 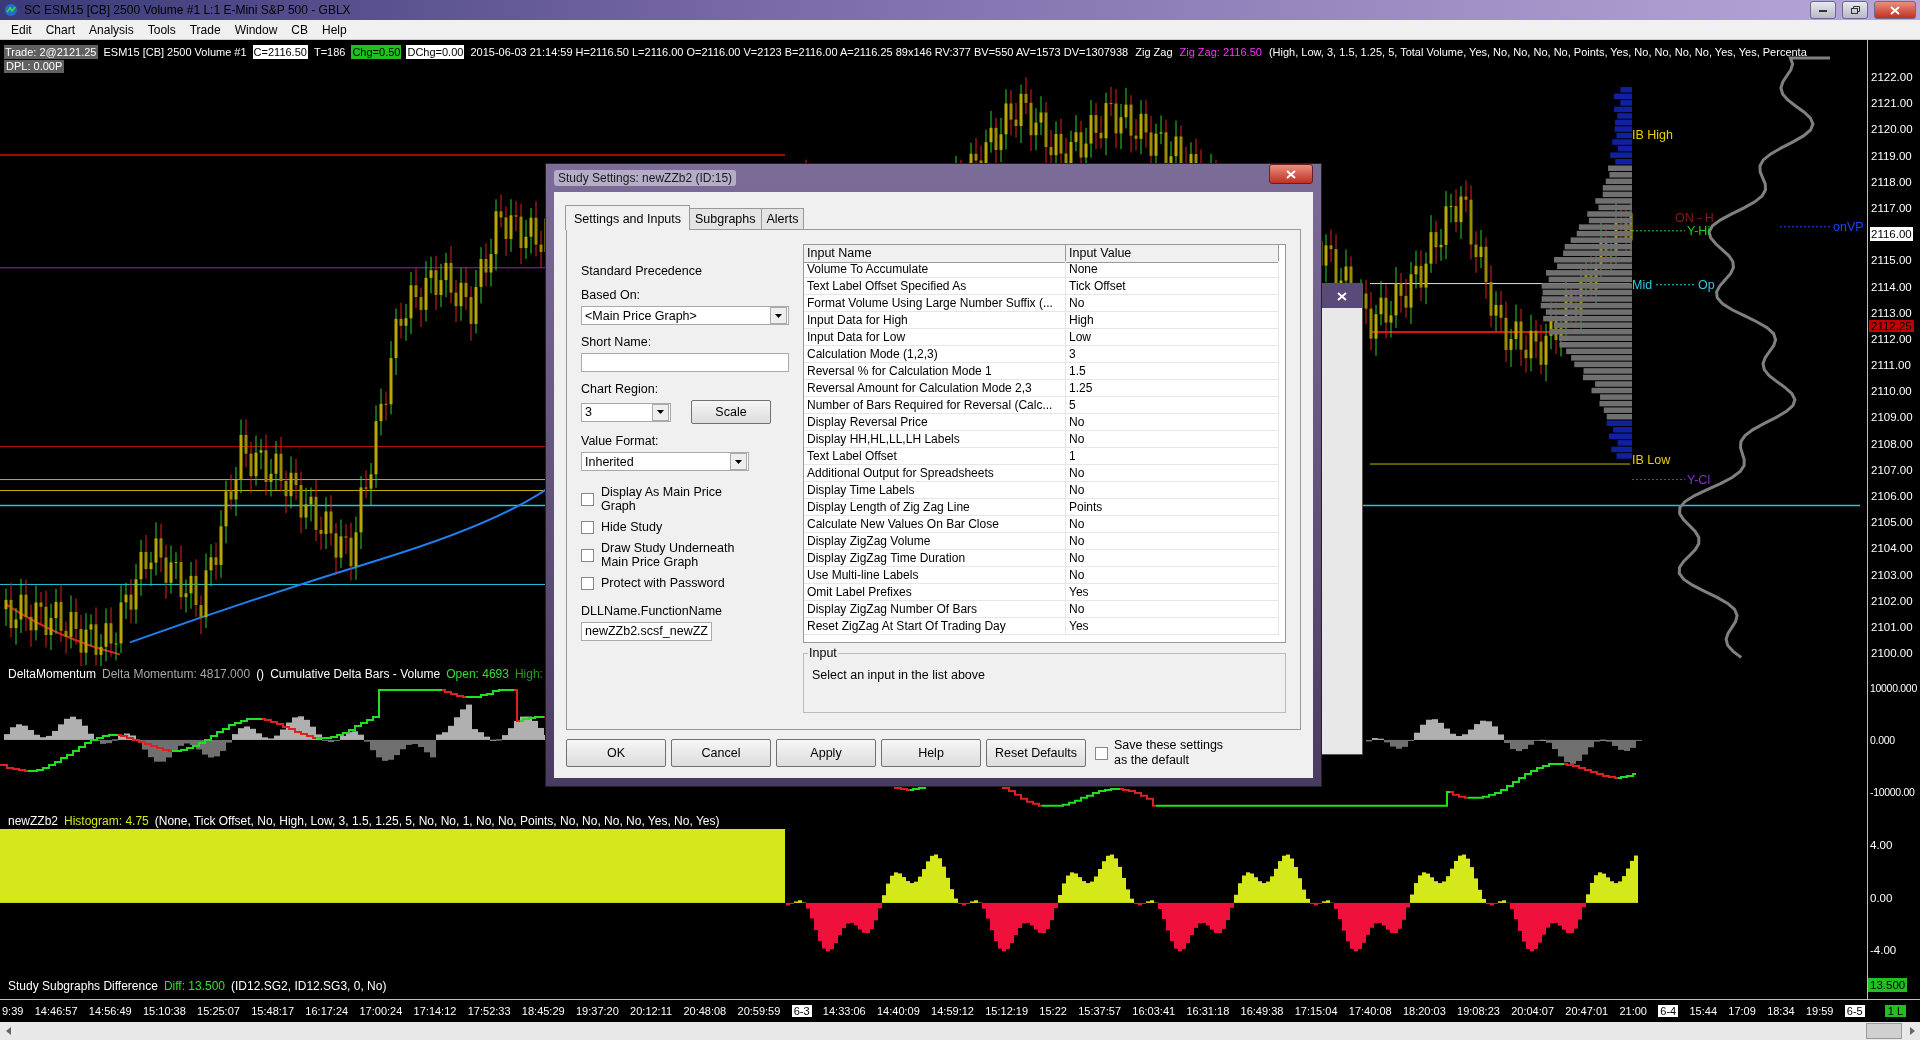 I want to click on level-label: IB High, so click(x=1652, y=135).